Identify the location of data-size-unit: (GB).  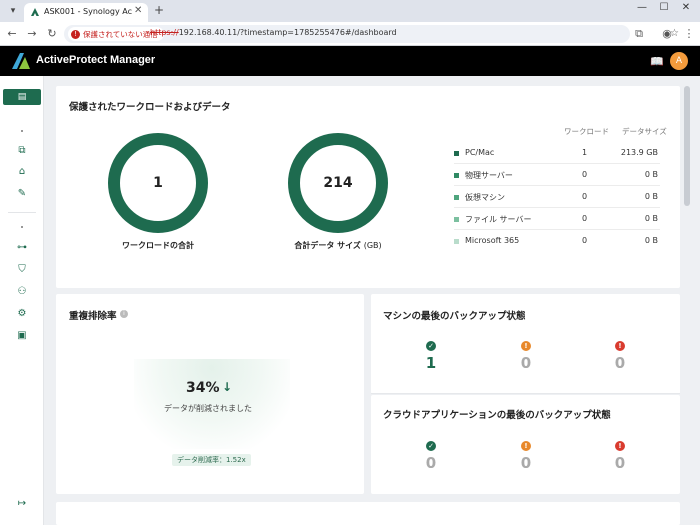
(372, 245).